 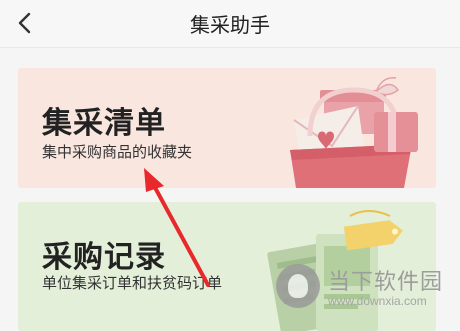 What do you see at coordinates (117, 152) in the screenshot?
I see `procurement-list-subtitle: 集中采购商品的收藏夹` at bounding box center [117, 152].